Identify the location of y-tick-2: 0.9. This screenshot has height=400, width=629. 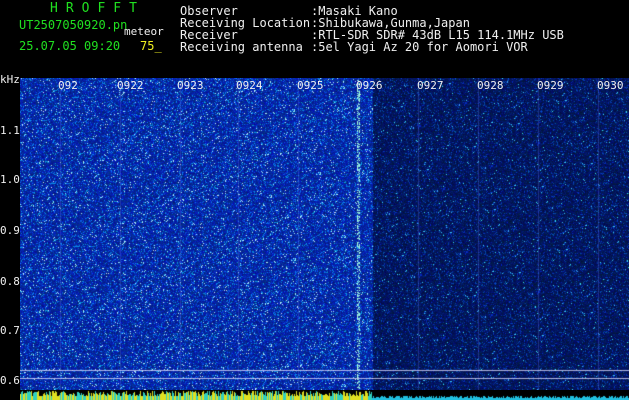
(10, 230).